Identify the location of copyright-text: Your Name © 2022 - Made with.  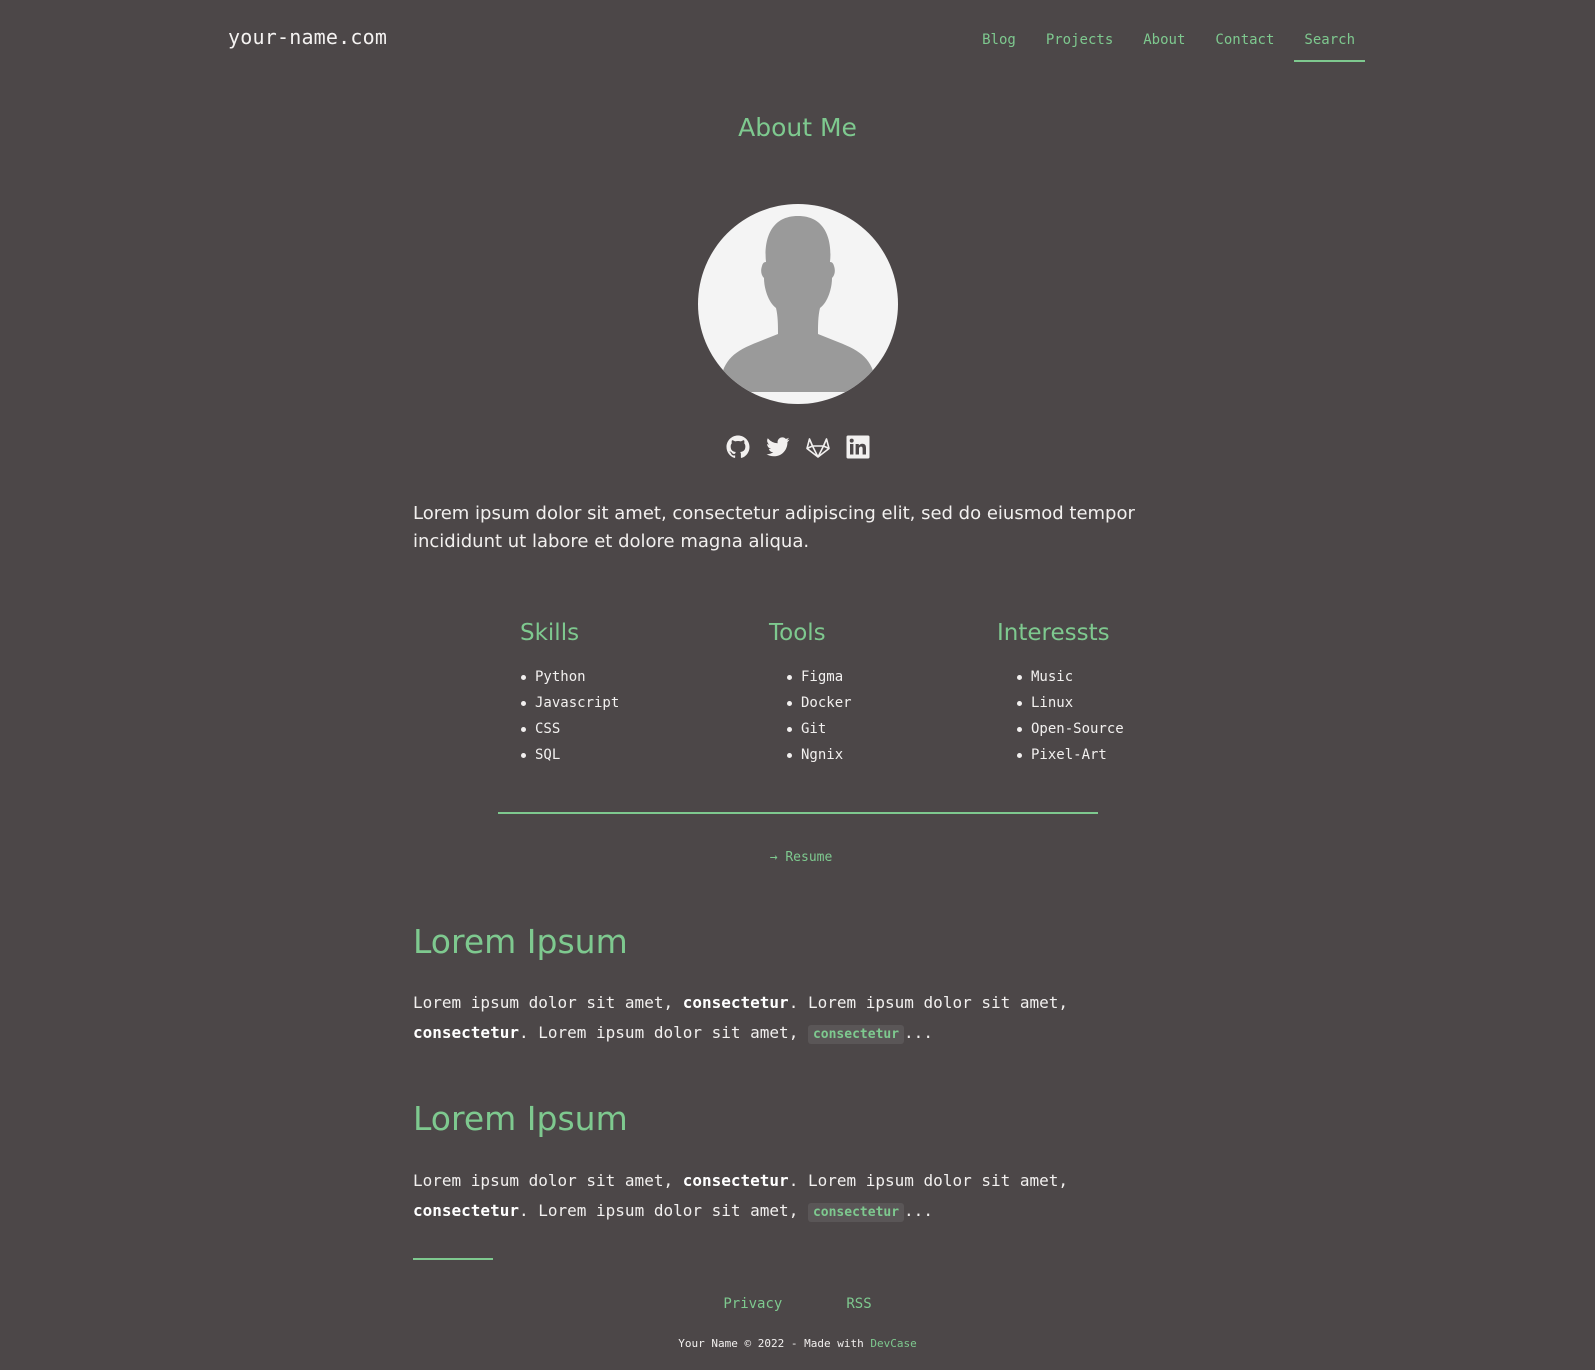
(774, 1343).